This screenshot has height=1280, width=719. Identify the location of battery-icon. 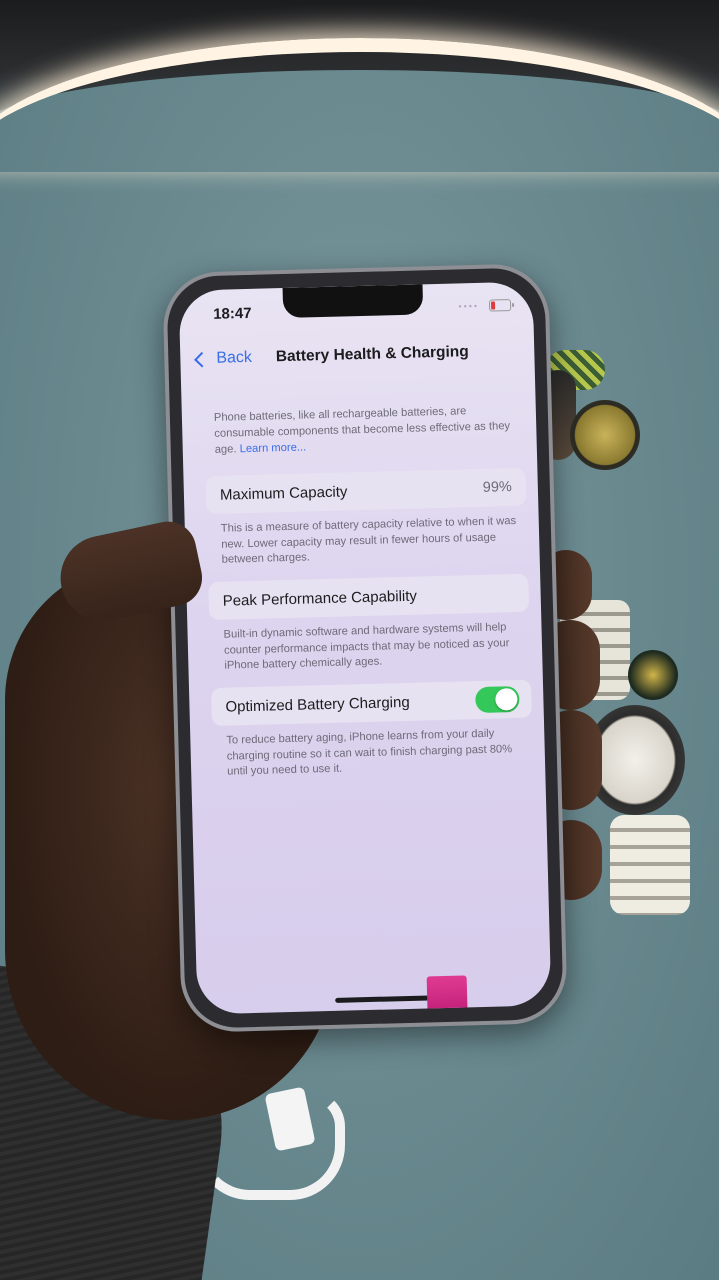
(500, 305).